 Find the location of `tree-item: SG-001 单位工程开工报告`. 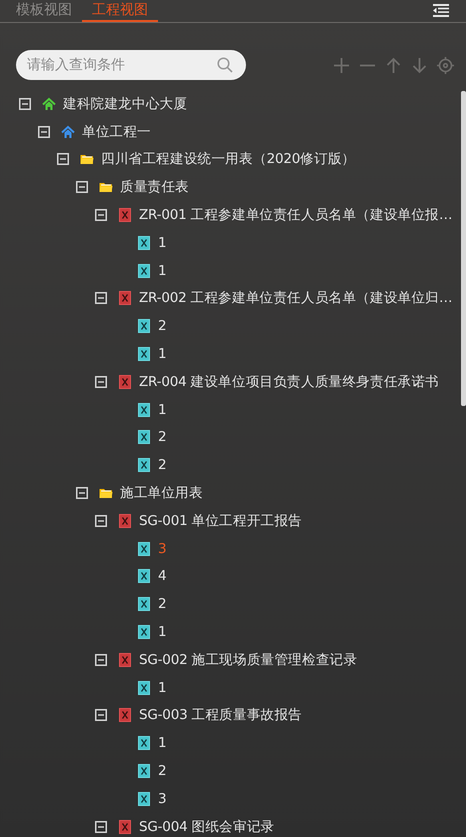

tree-item: SG-001 单位工程开工报告 is located at coordinates (220, 521).